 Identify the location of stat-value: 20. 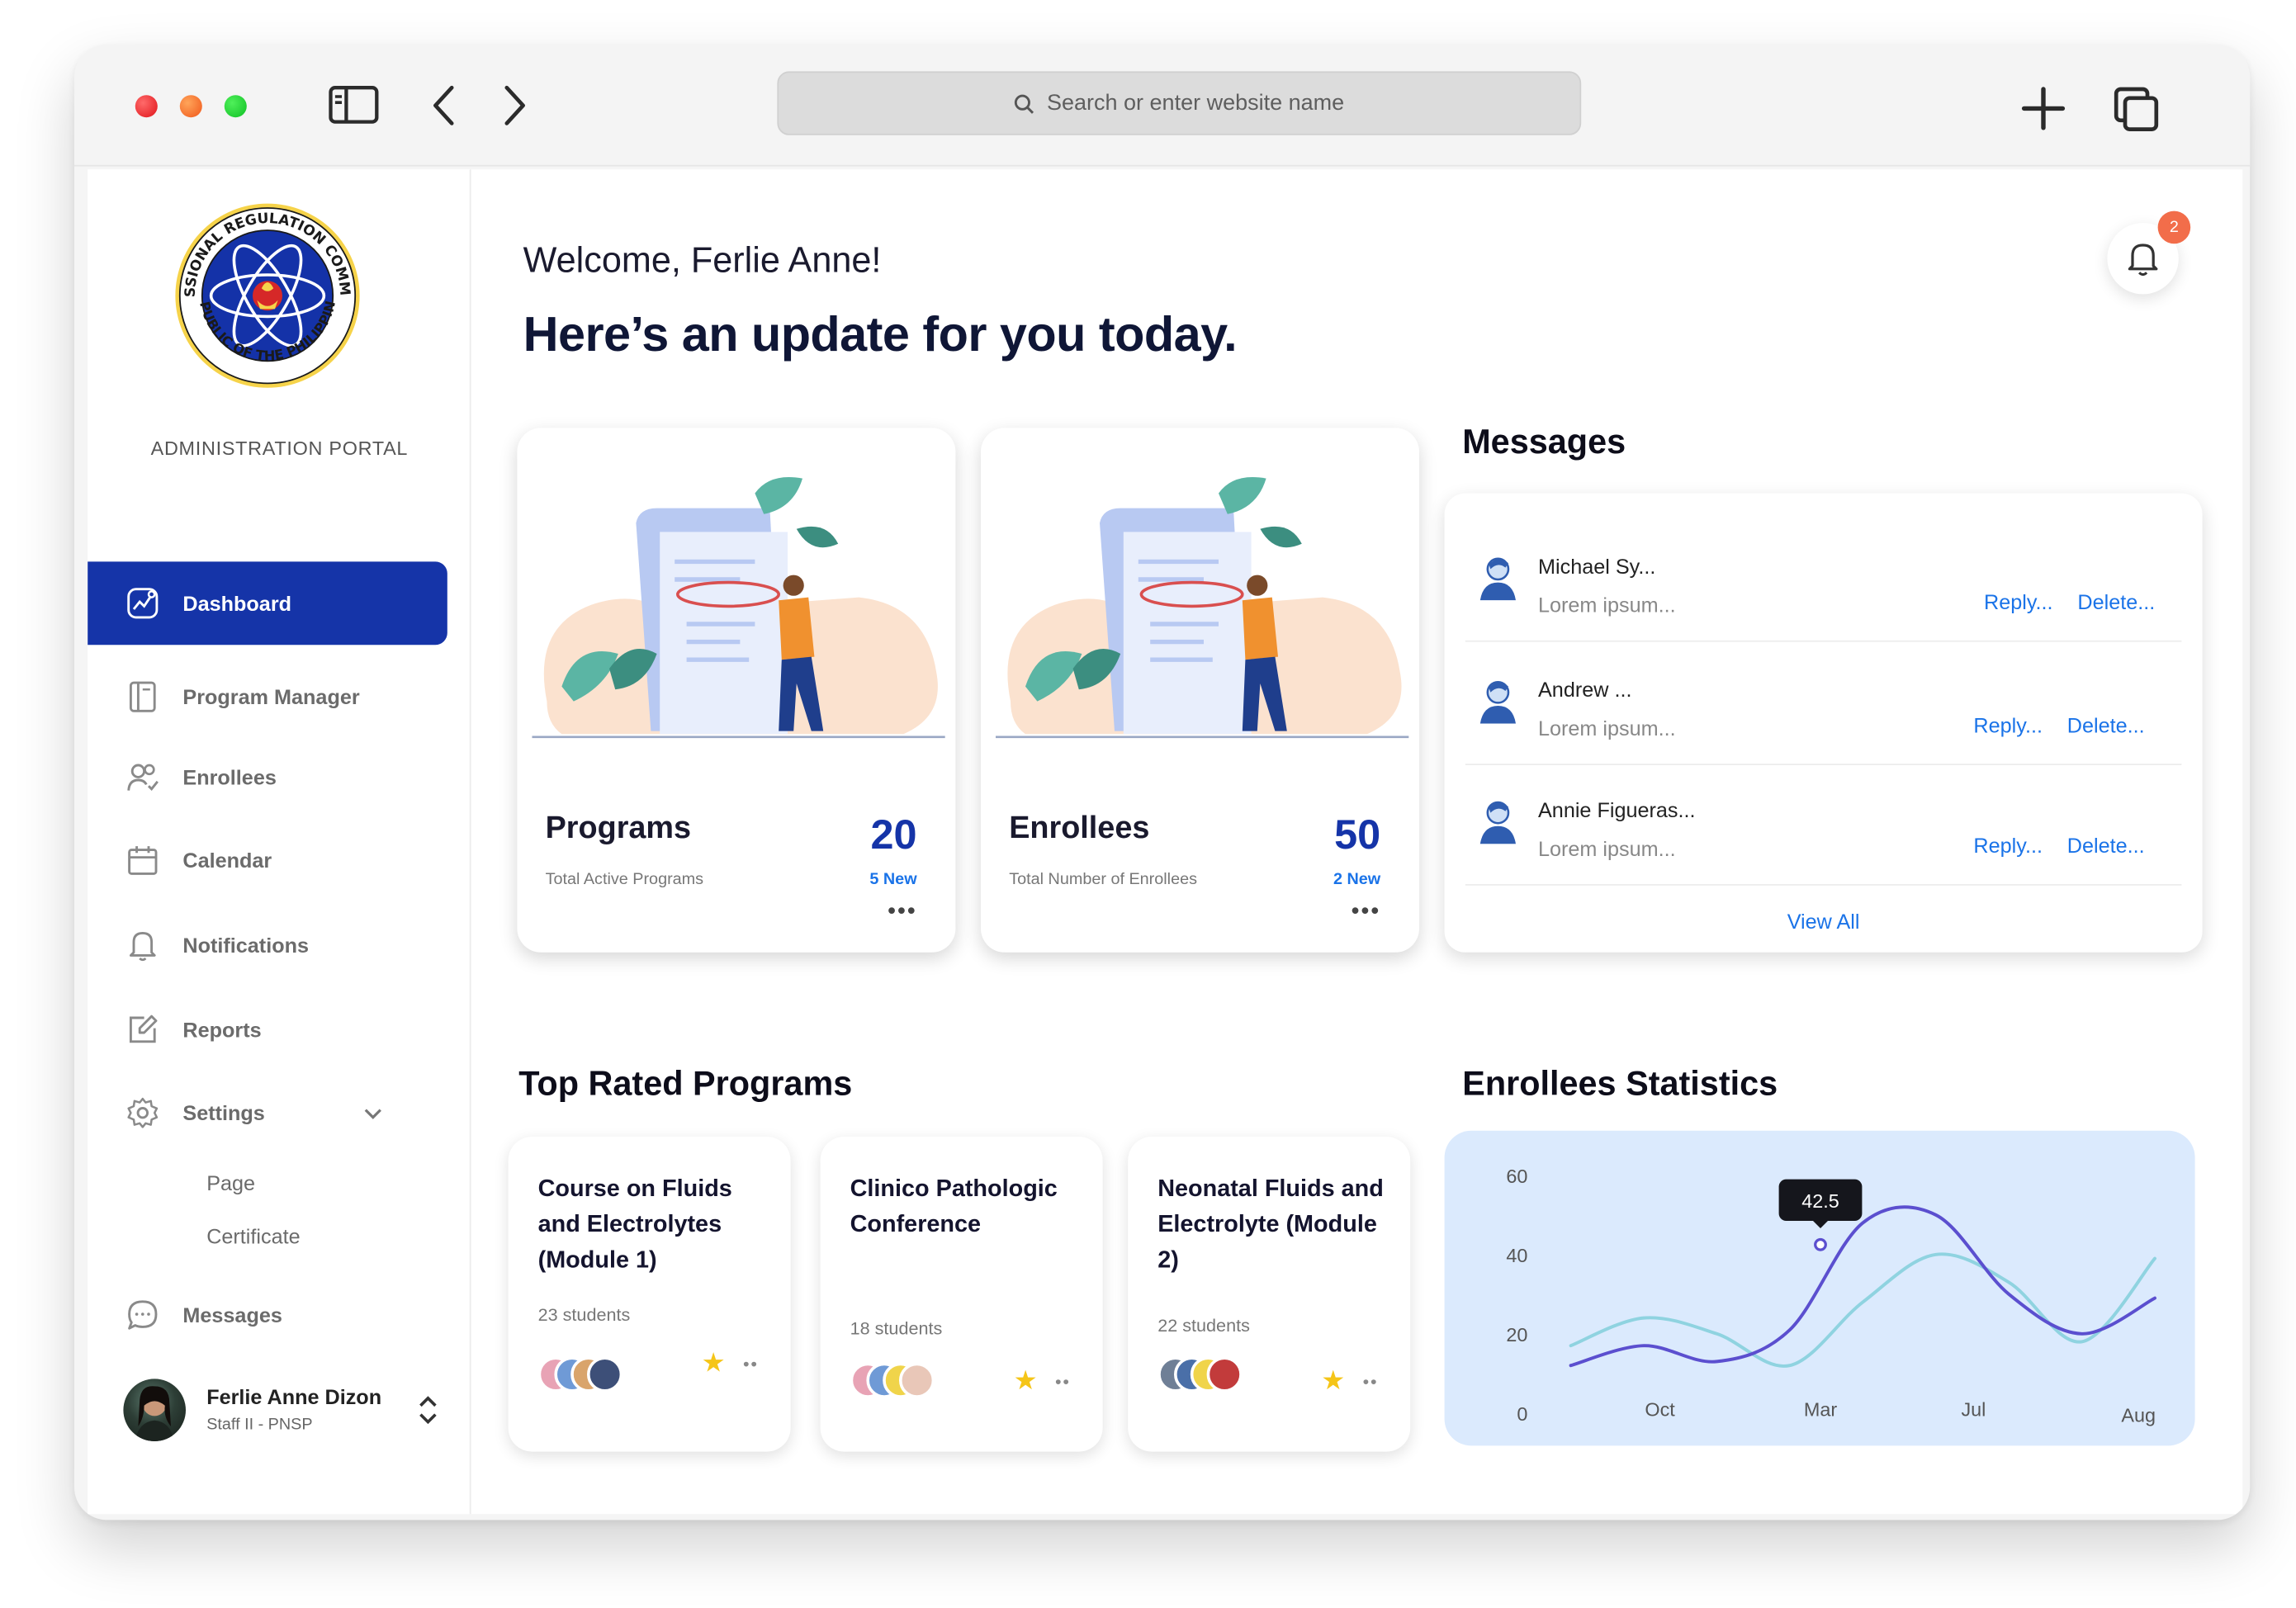
(893, 834).